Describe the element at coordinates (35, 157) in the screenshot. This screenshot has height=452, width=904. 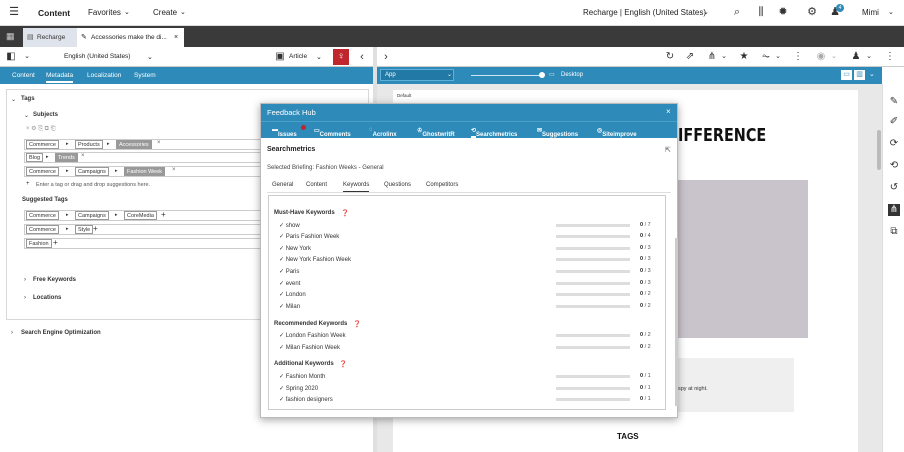
I see `tag-chip: Blog` at that location.